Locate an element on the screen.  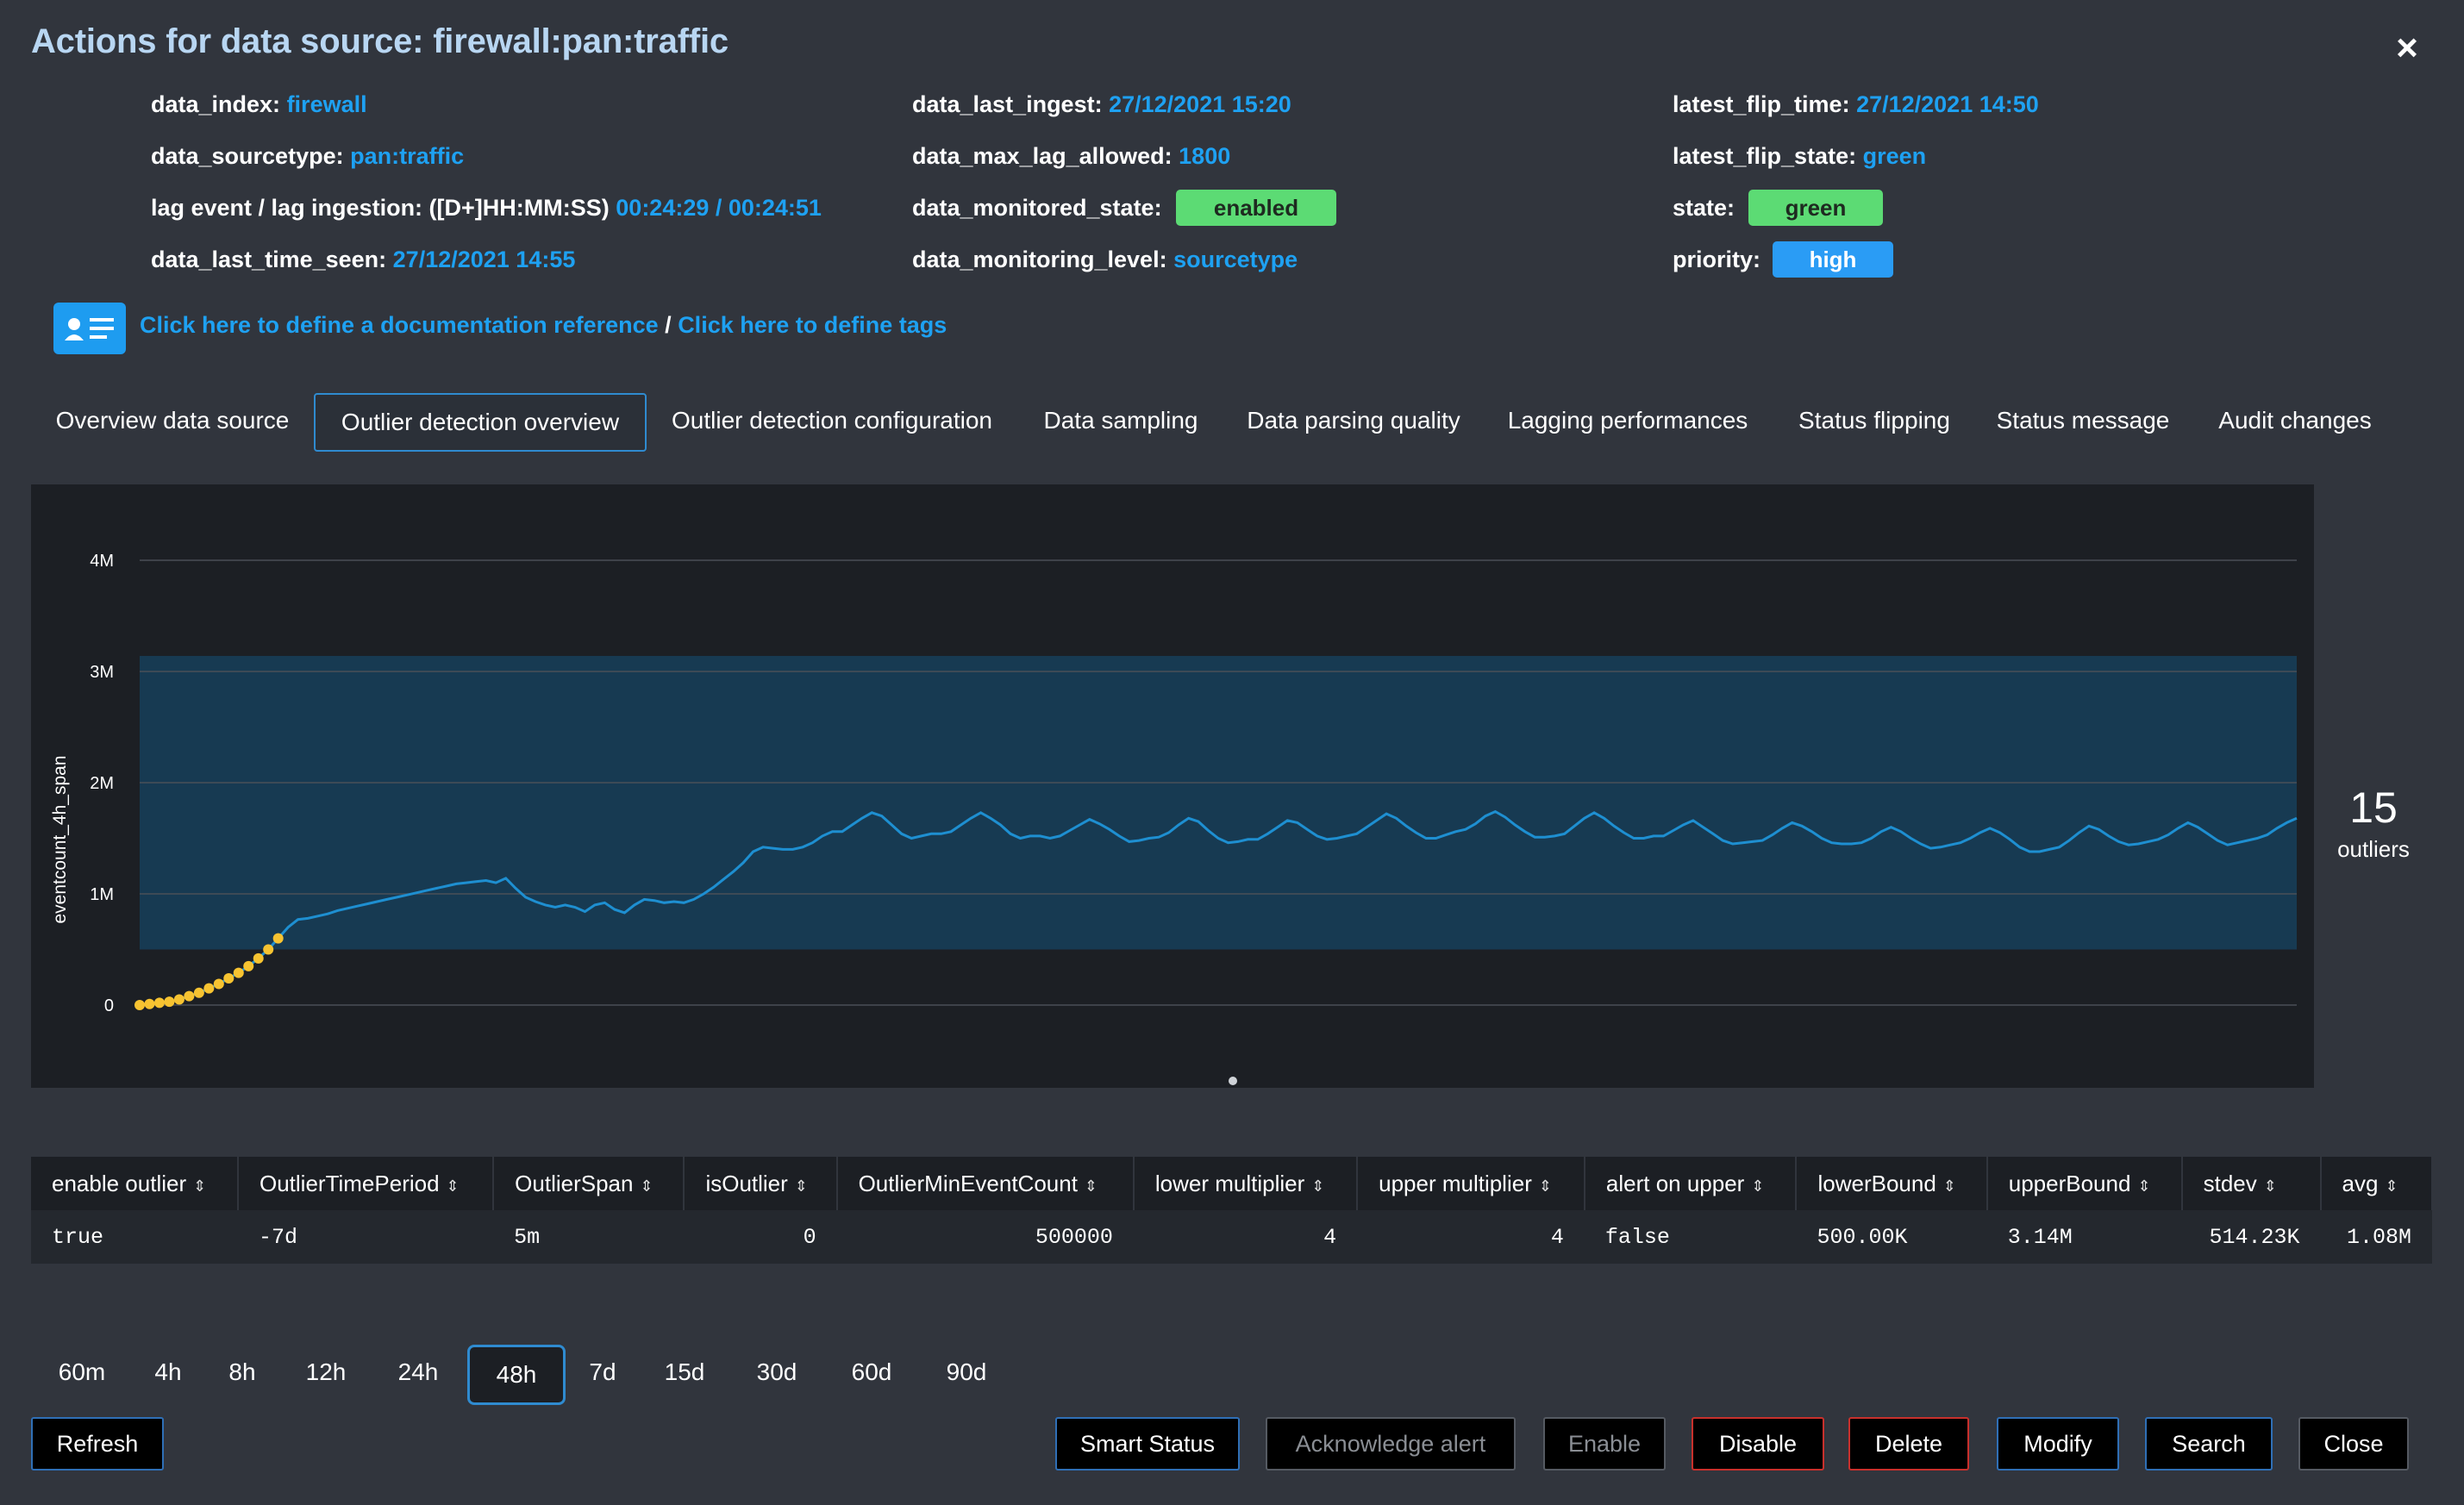
column-label: enable outlier is located at coordinates (119, 1183).